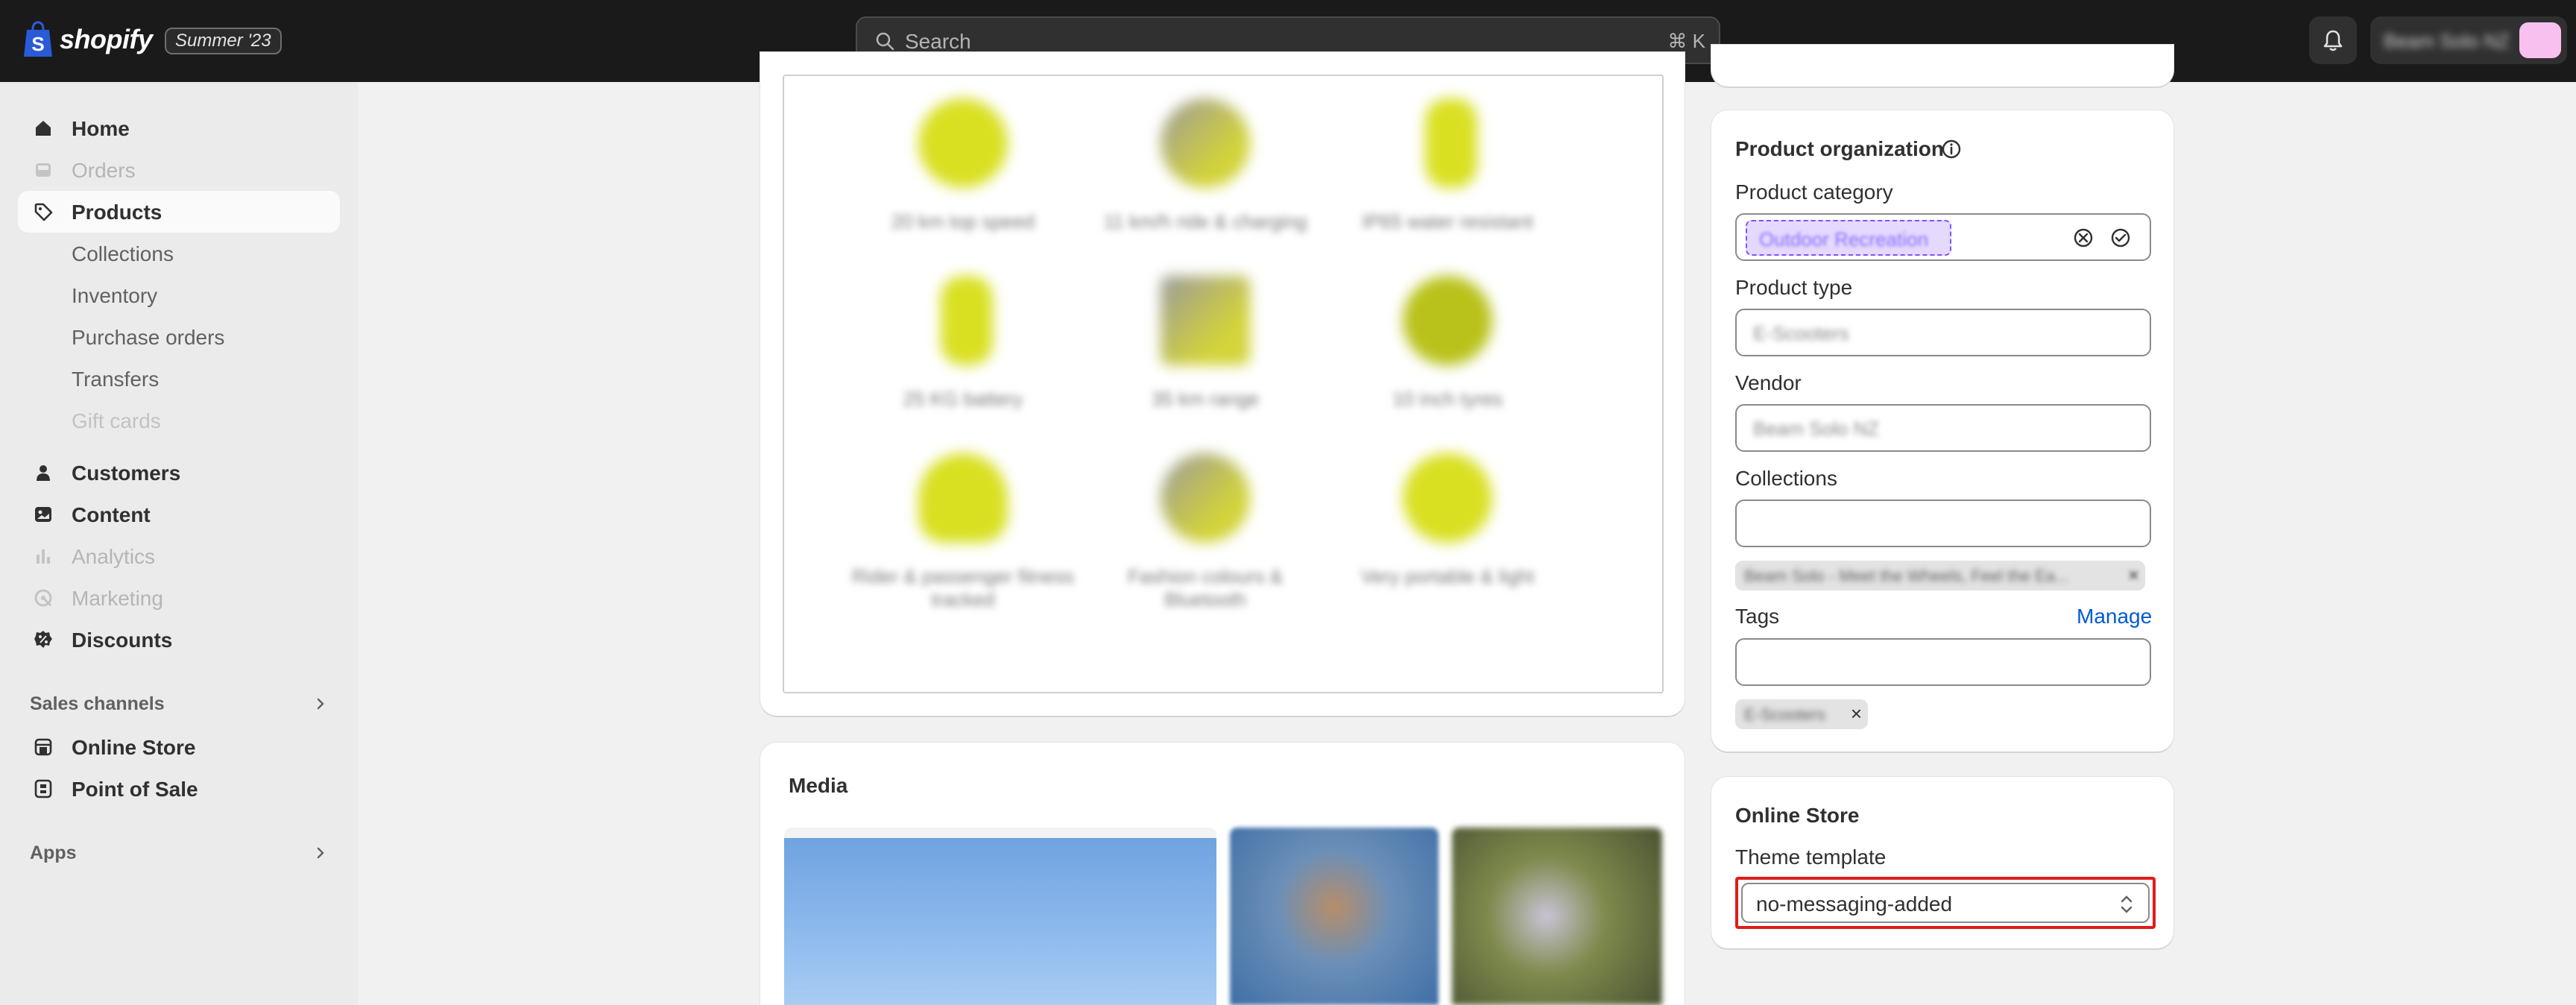 The image size is (2576, 1005). Describe the element at coordinates (1943, 662) in the screenshot. I see `tags-input` at that location.